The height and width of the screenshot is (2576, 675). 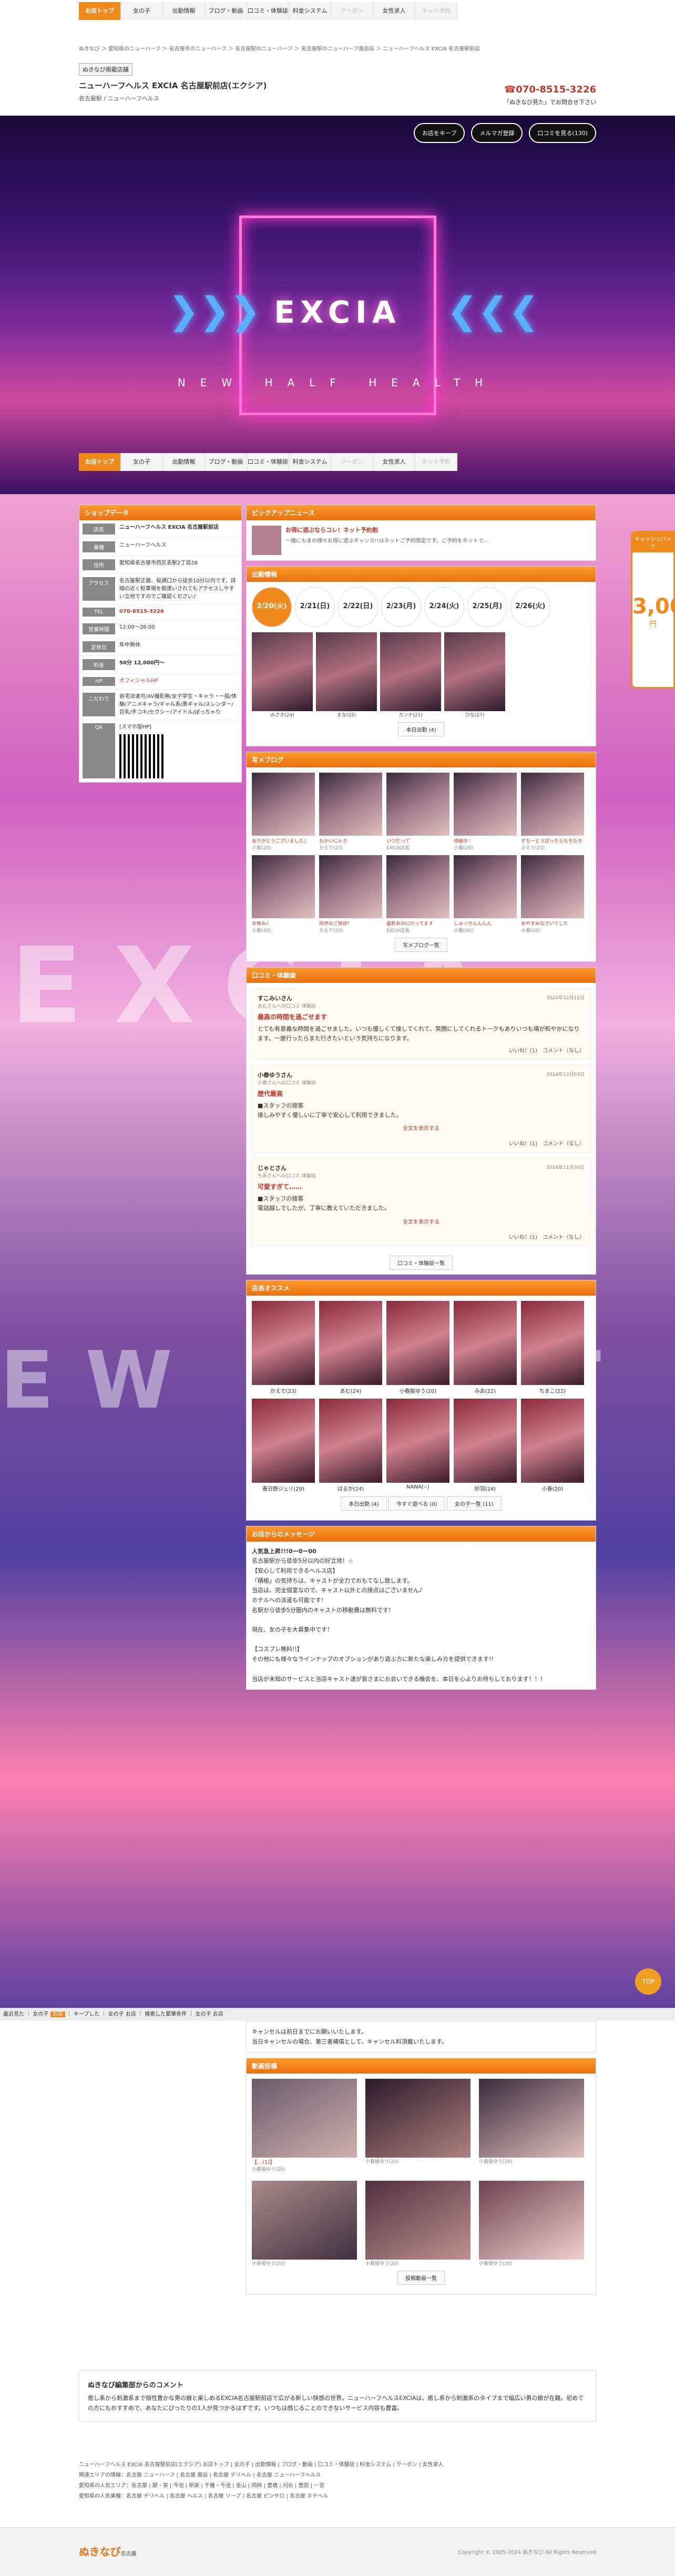 I want to click on cashback-banner: キャッシュバック 3,000 円, so click(x=653, y=610).